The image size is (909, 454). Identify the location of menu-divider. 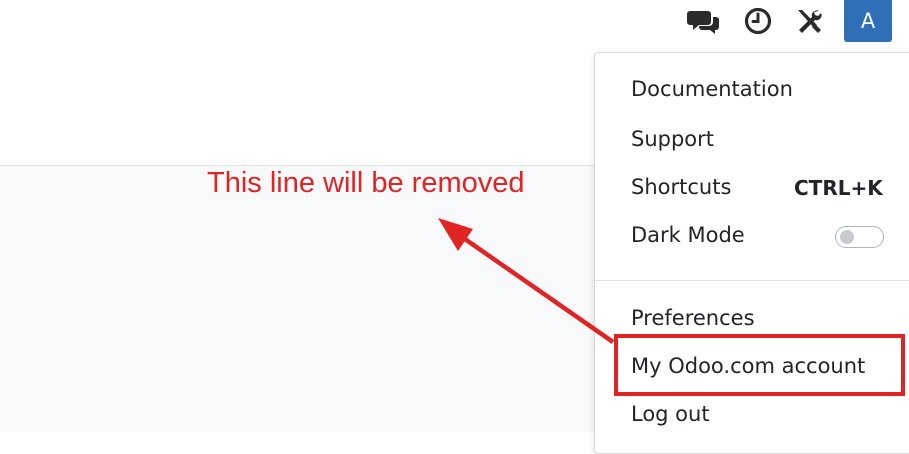
(752, 280).